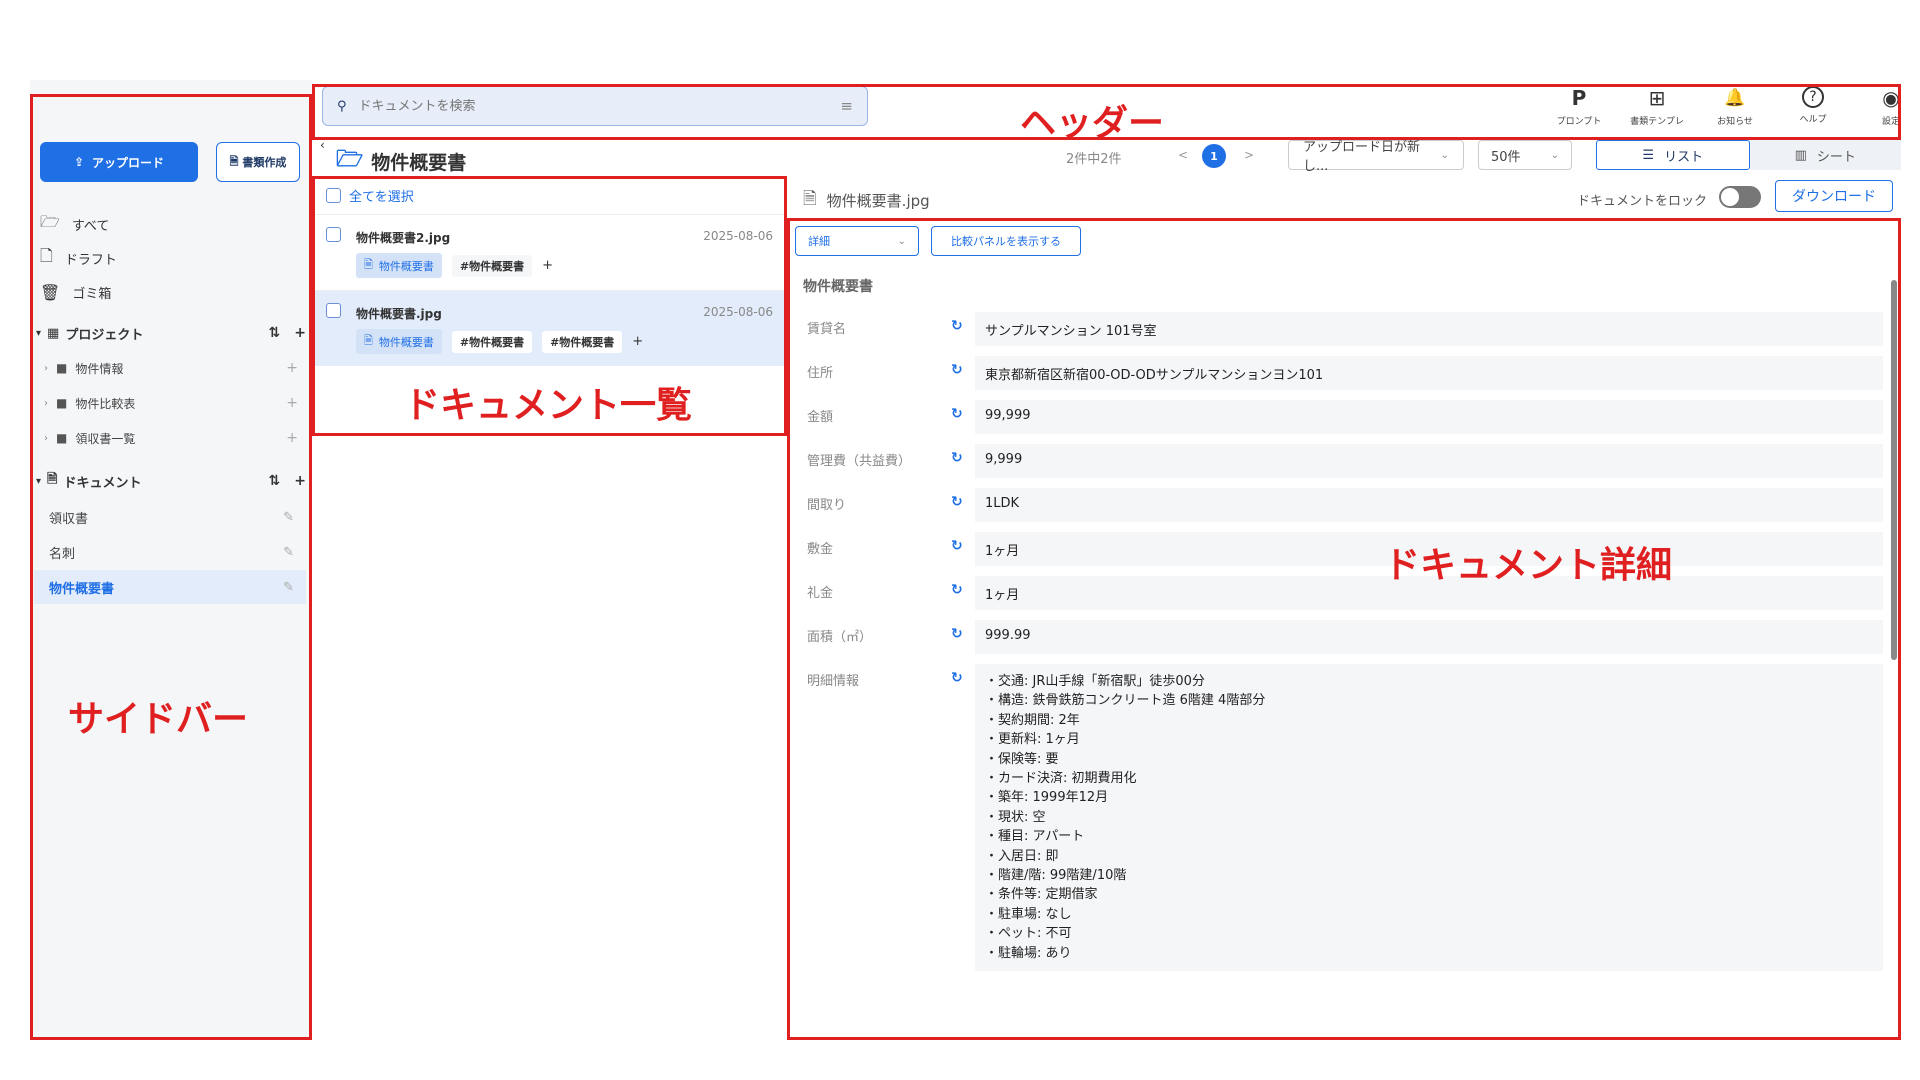  I want to click on per-page-value: 50件, so click(1506, 157).